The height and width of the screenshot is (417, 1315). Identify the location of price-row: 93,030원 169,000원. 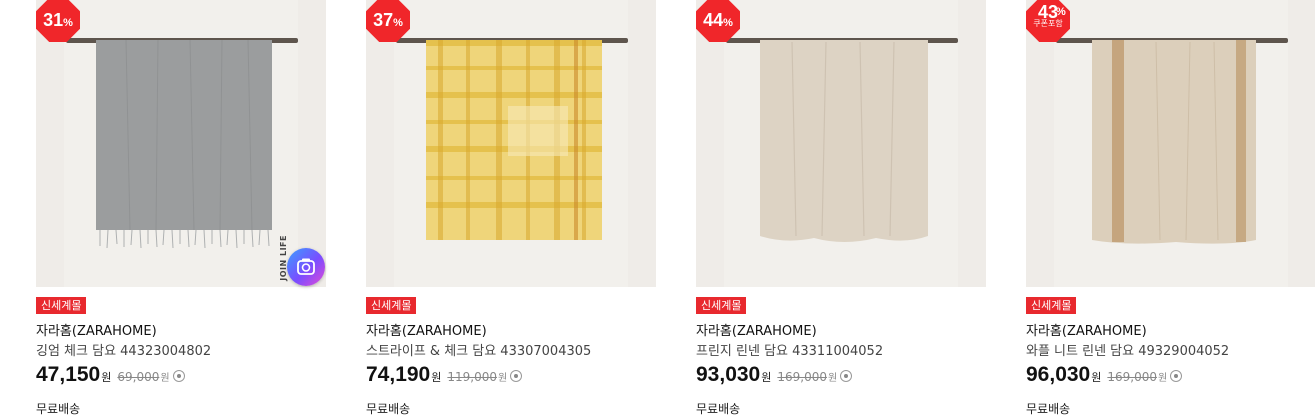
(774, 376).